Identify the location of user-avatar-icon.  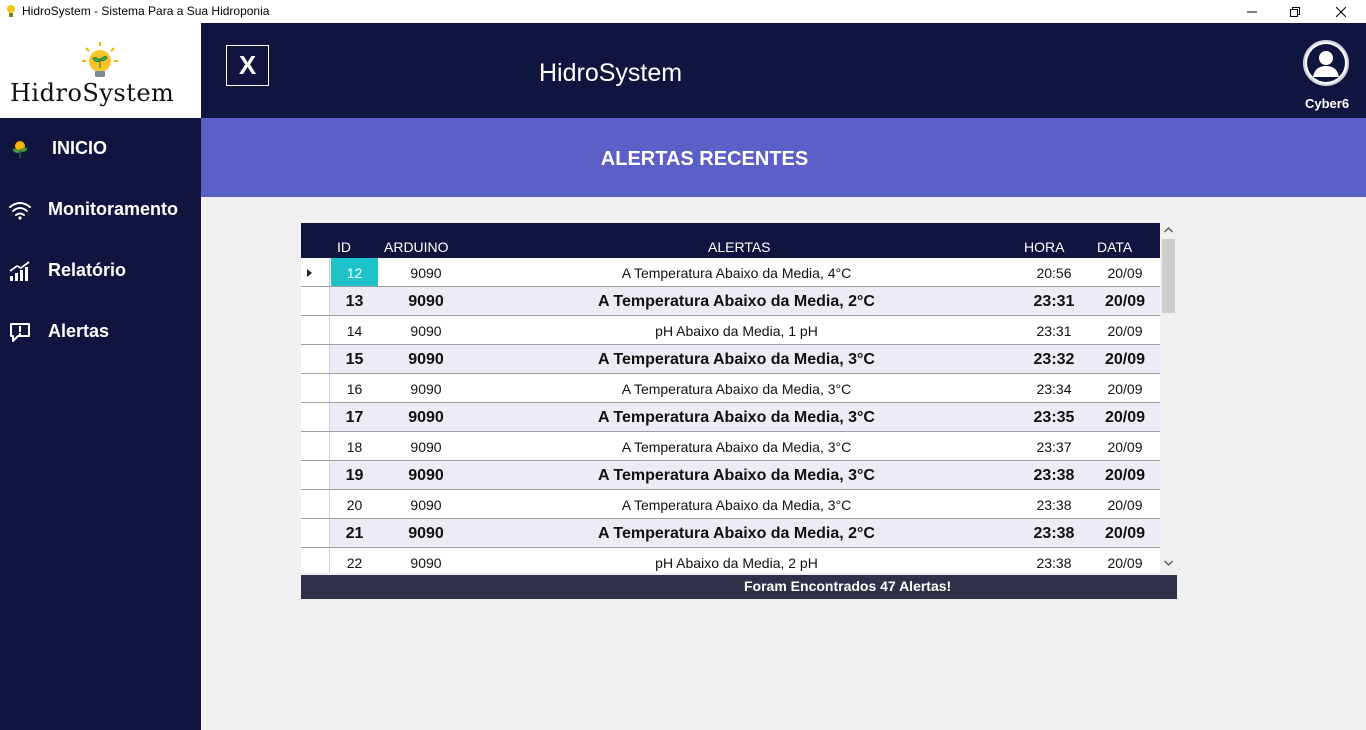
(1326, 63).